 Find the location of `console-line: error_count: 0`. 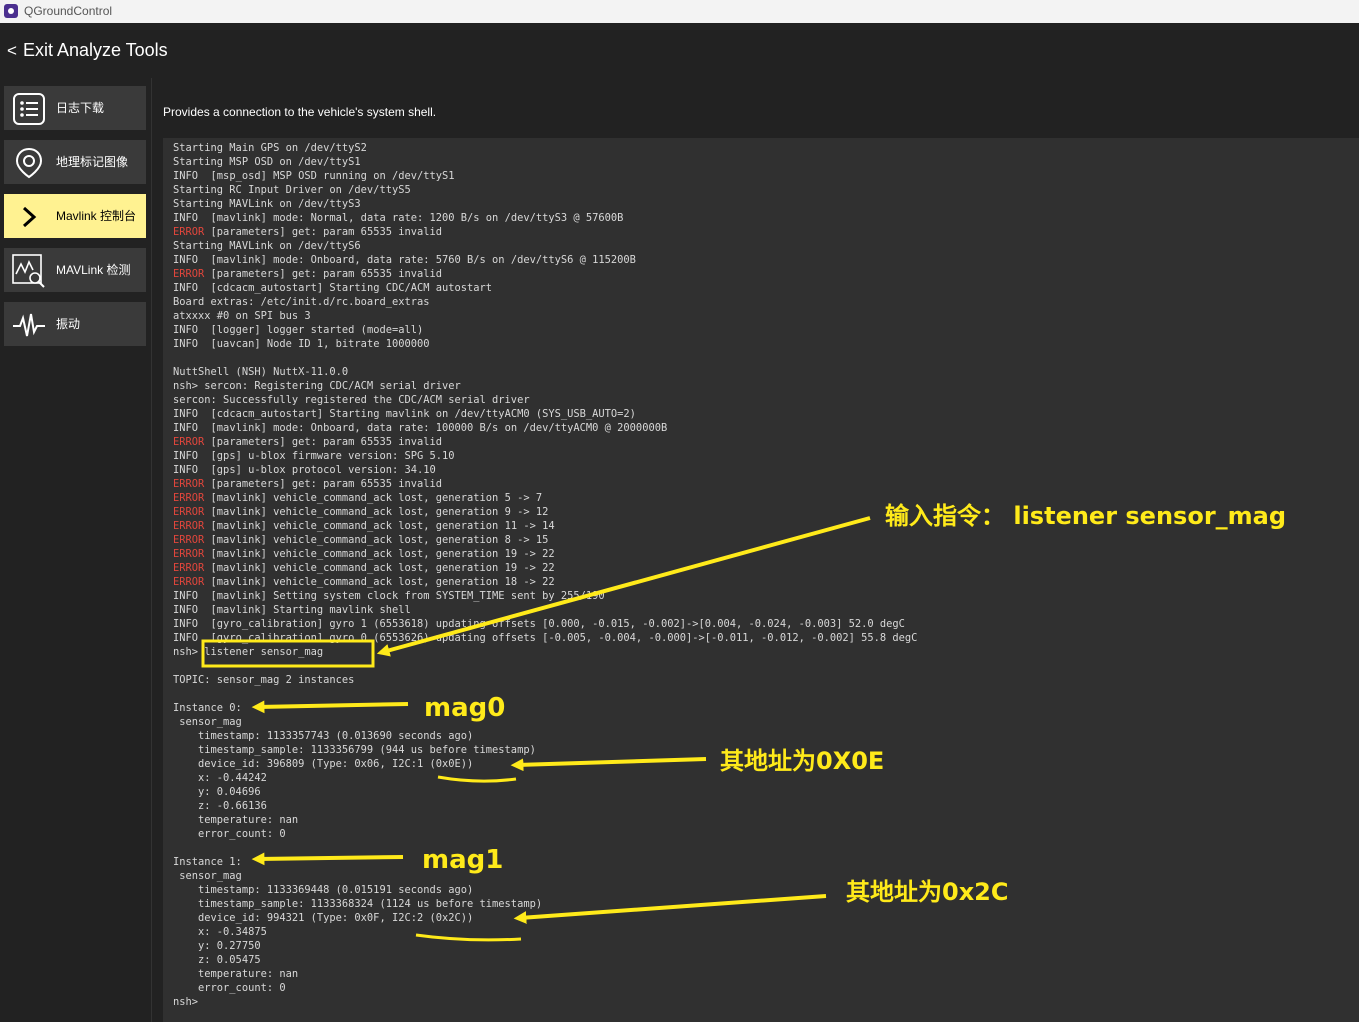

console-line: error_count: 0 is located at coordinates (545, 834).